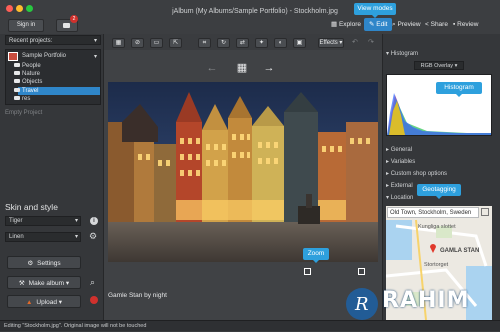 The height and width of the screenshot is (332, 500). What do you see at coordinates (375, 10) in the screenshot?
I see `view-modes-callout: View modes` at bounding box center [375, 10].